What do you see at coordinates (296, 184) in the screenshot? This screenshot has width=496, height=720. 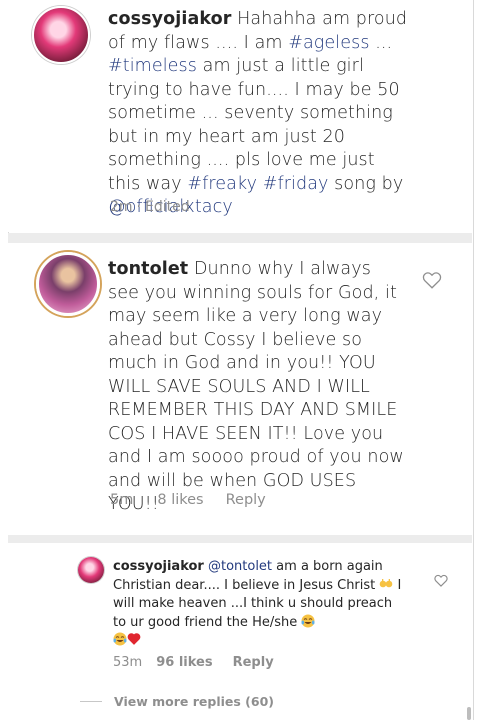 I see `hashtag-friday: #friday` at bounding box center [296, 184].